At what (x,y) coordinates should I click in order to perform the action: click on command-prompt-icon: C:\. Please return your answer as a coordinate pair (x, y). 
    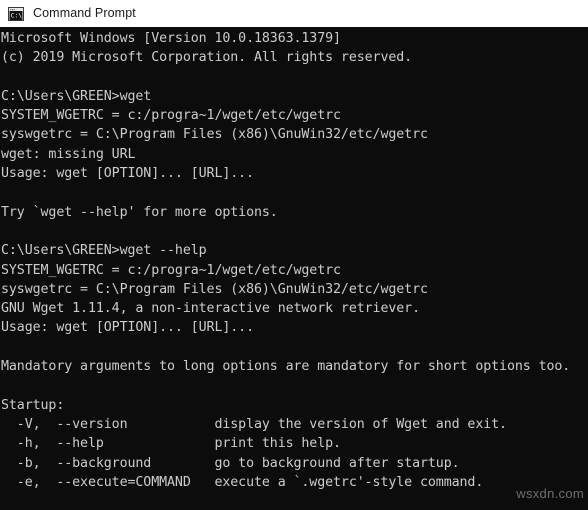
    Looking at the image, I should click on (16, 13).